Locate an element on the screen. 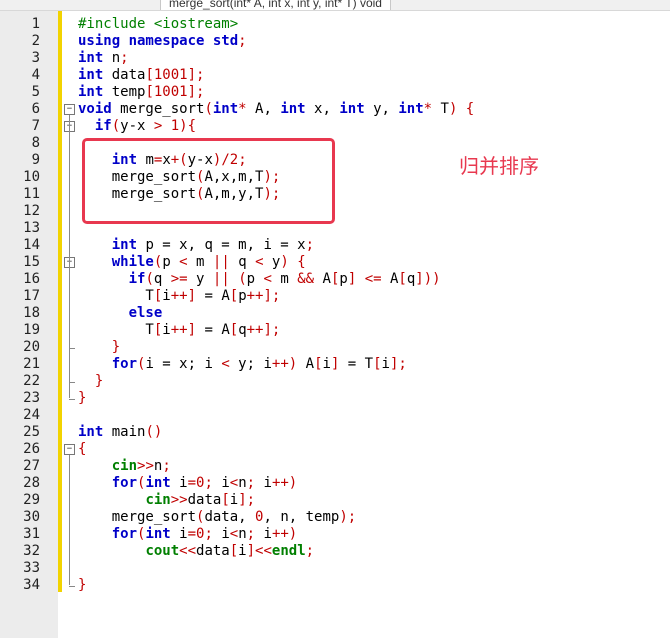  code-line: #include <iostream> is located at coordinates (158, 24).